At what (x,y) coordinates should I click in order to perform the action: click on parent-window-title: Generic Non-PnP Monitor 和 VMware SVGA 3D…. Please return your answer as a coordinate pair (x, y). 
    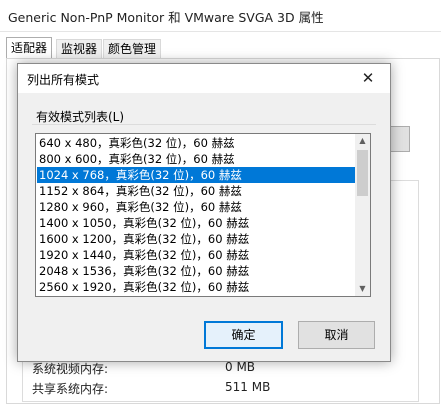
    Looking at the image, I should click on (166, 17).